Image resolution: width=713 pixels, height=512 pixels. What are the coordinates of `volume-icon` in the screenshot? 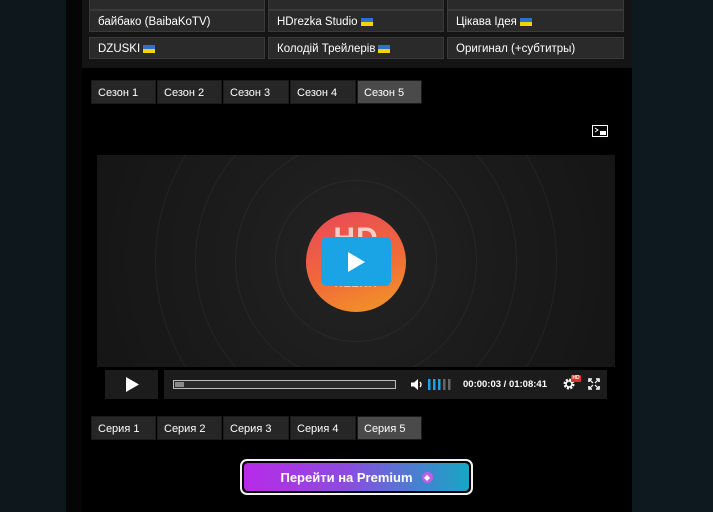 It's located at (417, 384).